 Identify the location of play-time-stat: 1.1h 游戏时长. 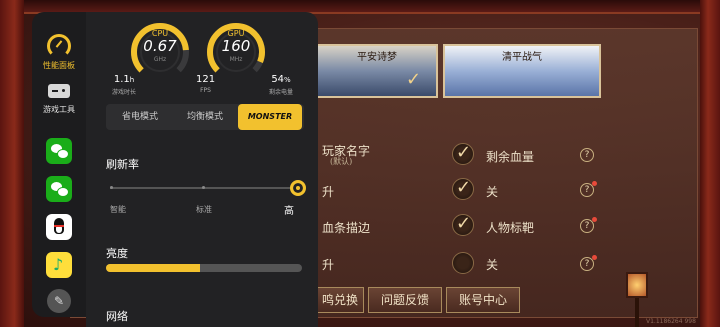
(124, 85).